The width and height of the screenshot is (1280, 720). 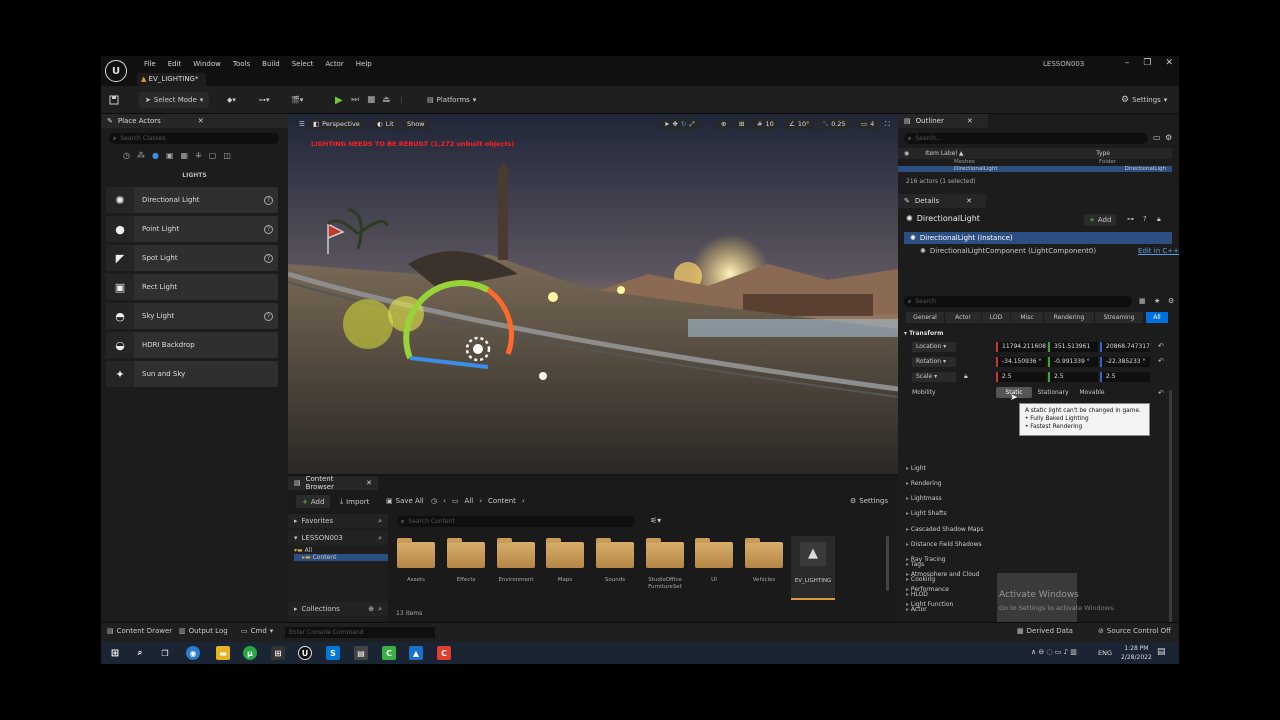 I want to click on folder-effects: Effects, so click(x=466, y=561).